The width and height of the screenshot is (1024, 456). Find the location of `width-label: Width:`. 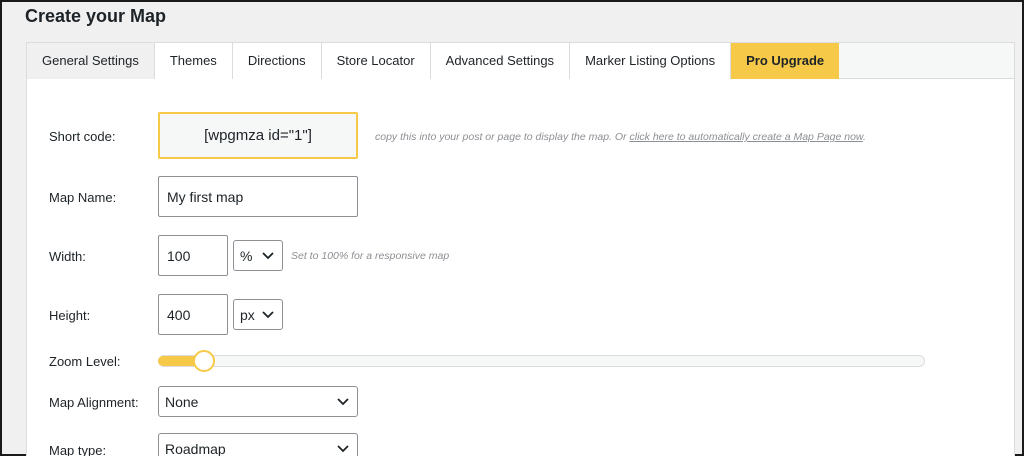

width-label: Width: is located at coordinates (67, 256).